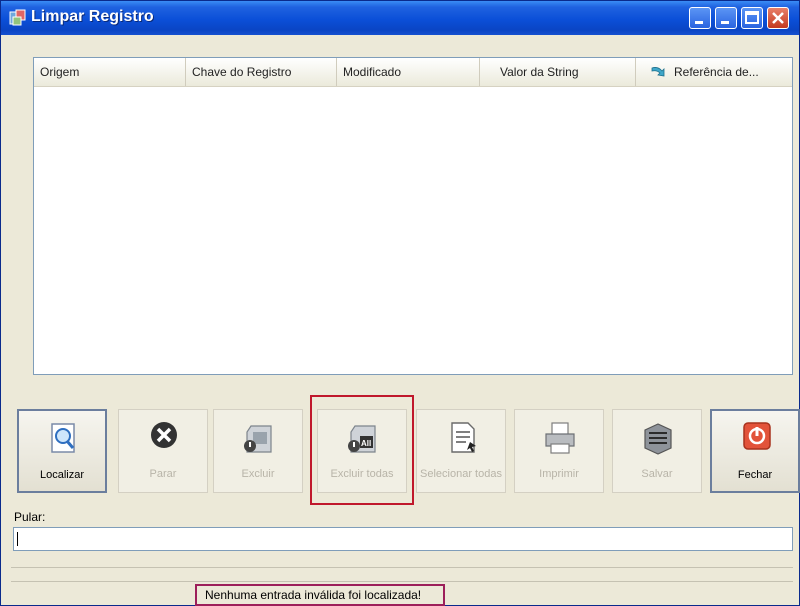 This screenshot has height=606, width=800. I want to click on excluir-todas-button: All Excluir todas, so click(362, 451).